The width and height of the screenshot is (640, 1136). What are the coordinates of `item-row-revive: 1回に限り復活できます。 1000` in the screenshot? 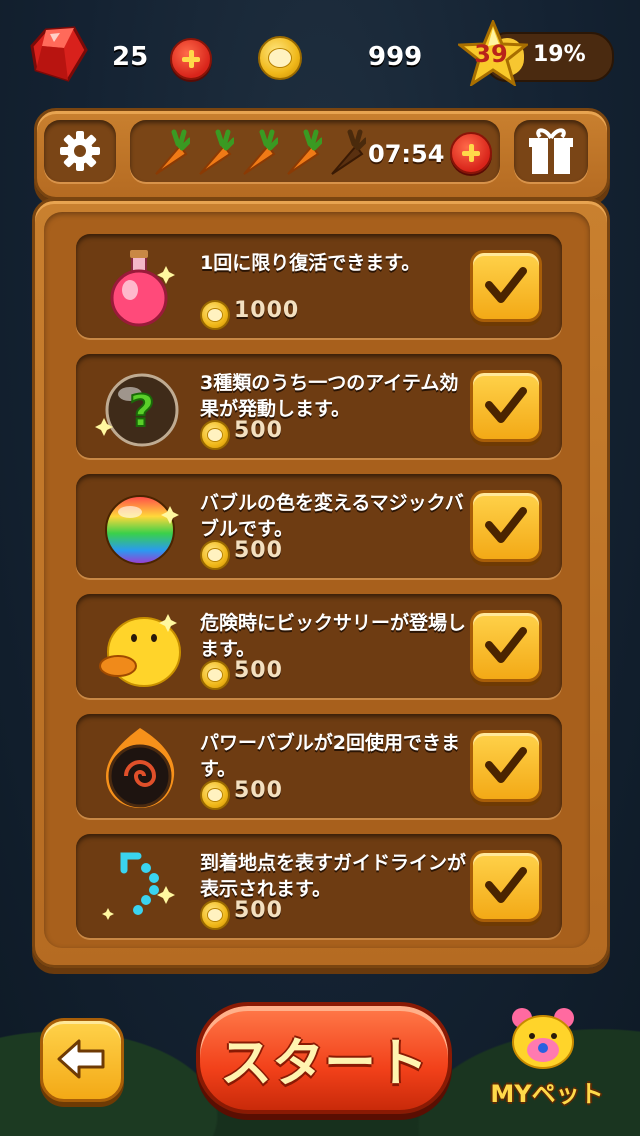 It's located at (319, 286).